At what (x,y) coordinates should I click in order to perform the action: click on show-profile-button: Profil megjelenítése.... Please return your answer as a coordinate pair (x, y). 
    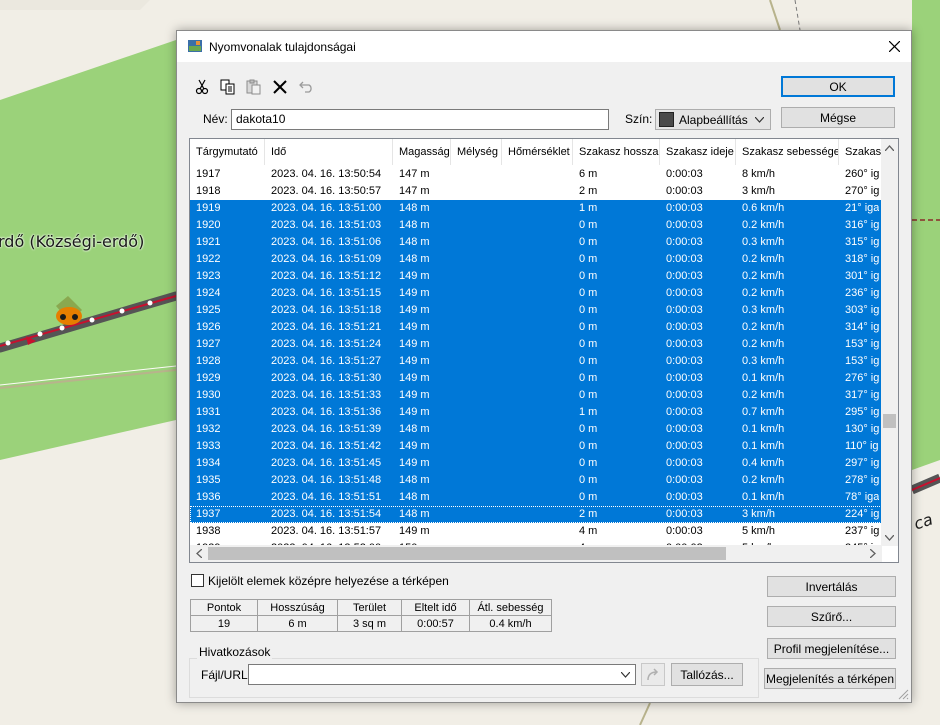
    Looking at the image, I should click on (831, 648).